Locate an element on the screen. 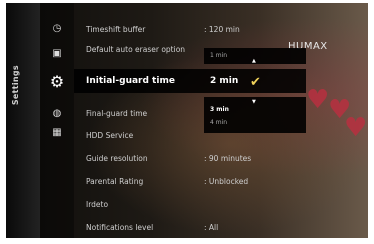  settings-sidebar: Settings is located at coordinates (23, 120).